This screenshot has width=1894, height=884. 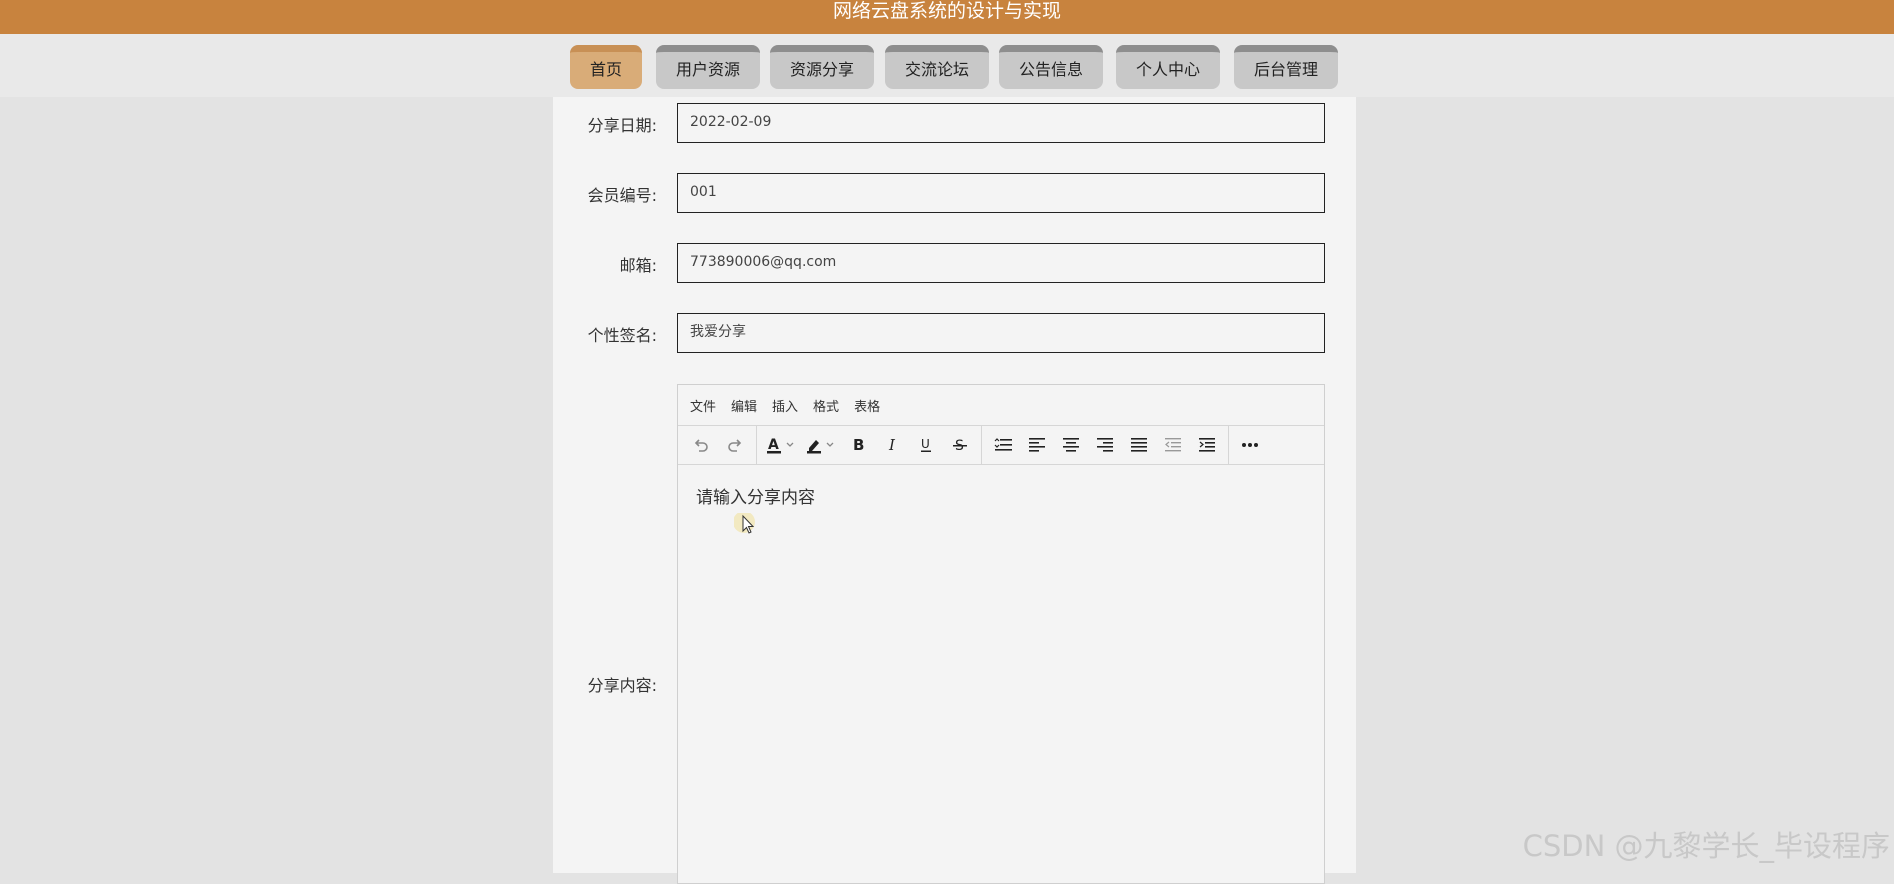 What do you see at coordinates (1001, 263) in the screenshot?
I see `email-field: 773890006@qq.com` at bounding box center [1001, 263].